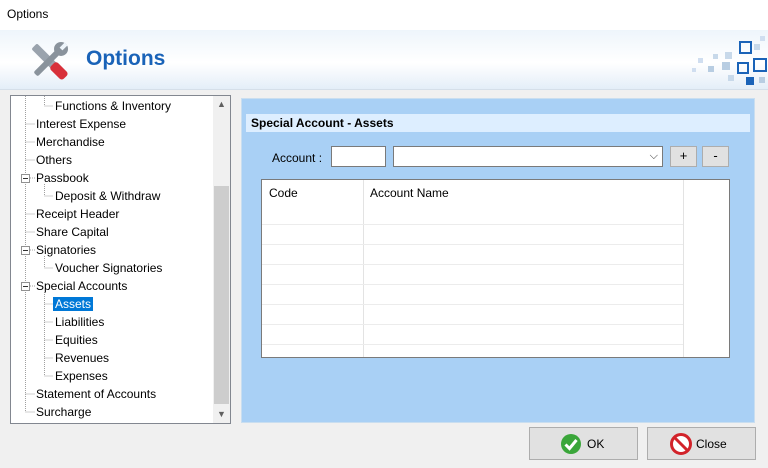  What do you see at coordinates (25, 286) in the screenshot?
I see `collapse-special-accounts-icon` at bounding box center [25, 286].